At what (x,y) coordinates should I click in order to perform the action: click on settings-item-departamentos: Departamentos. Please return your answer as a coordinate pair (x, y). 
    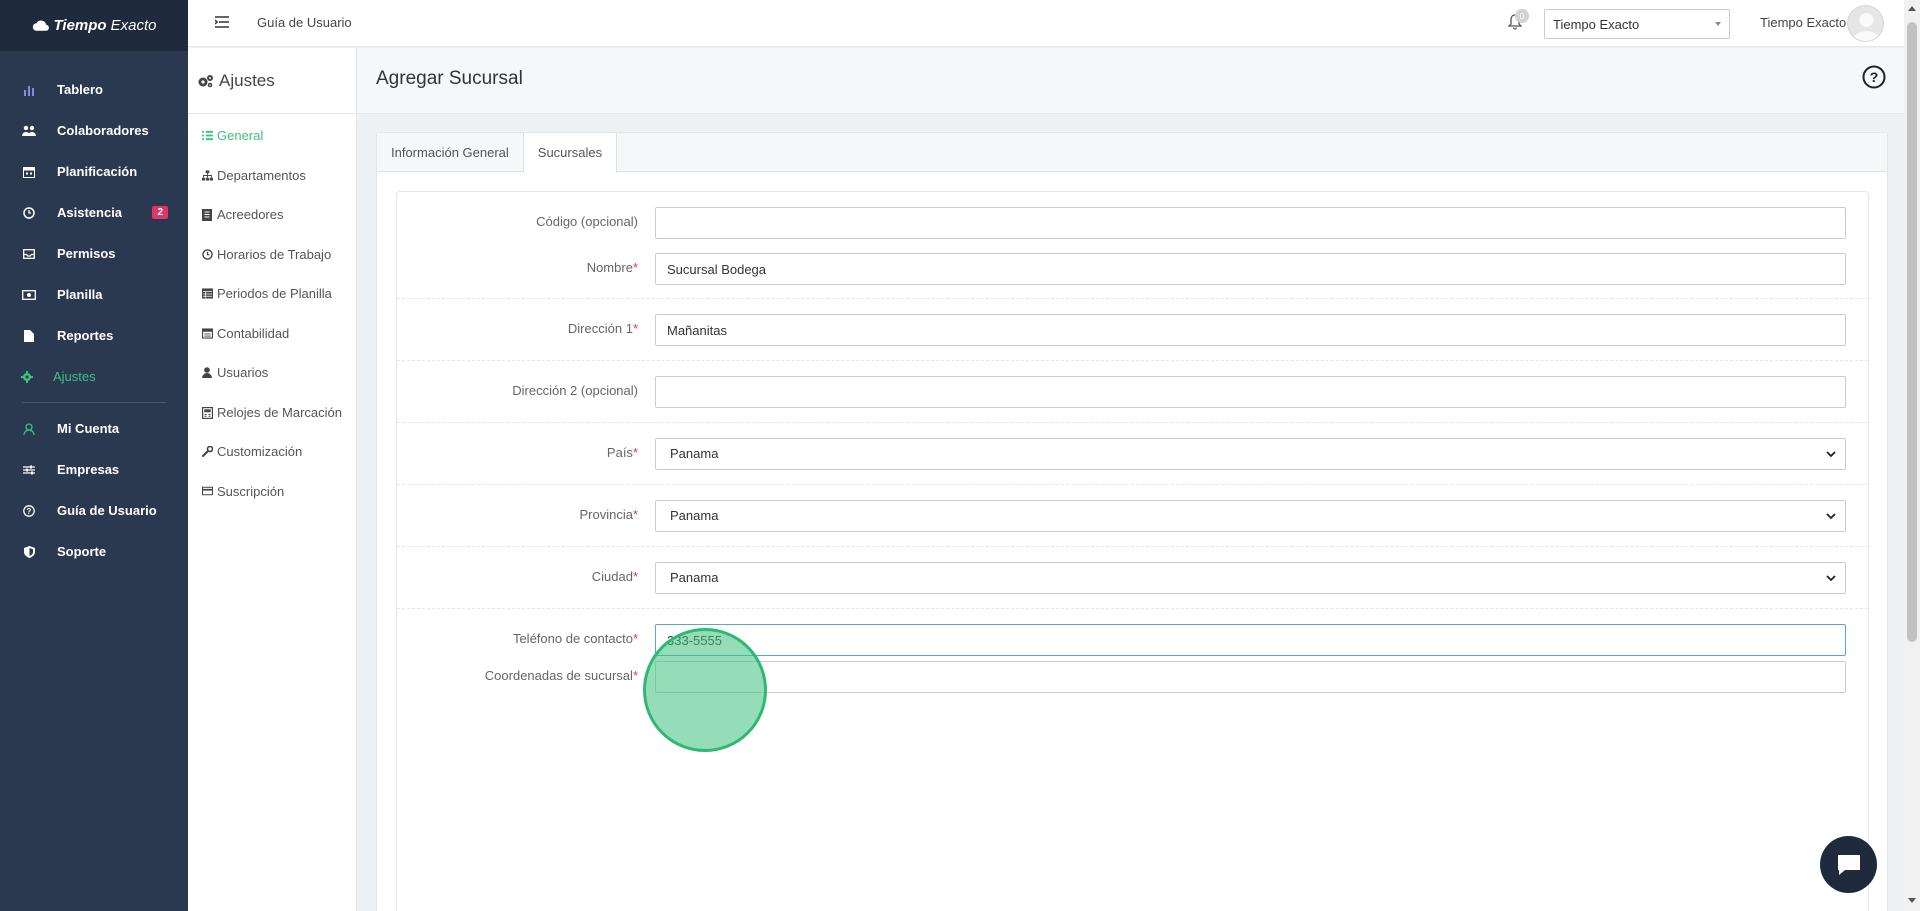
    Looking at the image, I should click on (272, 176).